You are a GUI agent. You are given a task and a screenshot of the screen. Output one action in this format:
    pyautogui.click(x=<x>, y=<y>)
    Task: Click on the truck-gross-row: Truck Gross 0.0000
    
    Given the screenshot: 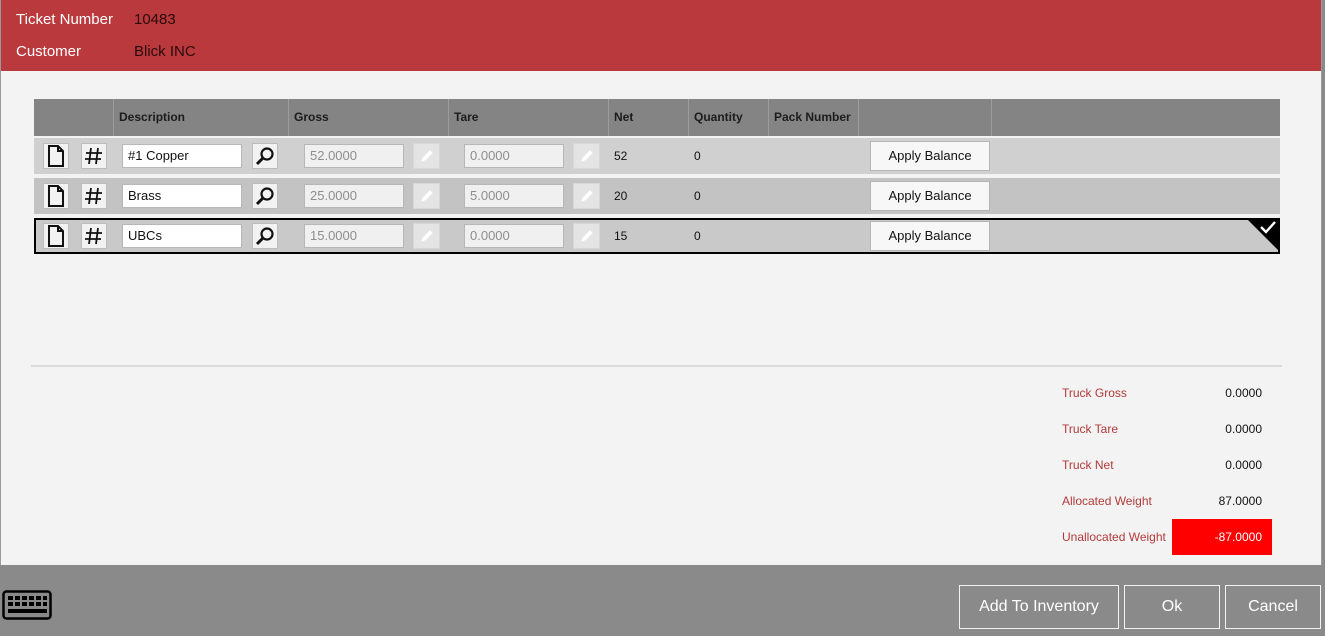 What is the action you would take?
    pyautogui.click(x=1167, y=393)
    